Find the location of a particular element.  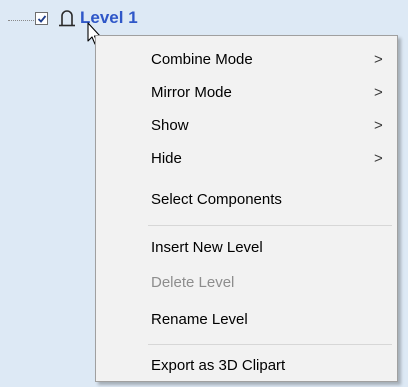

menu-item-label: Delete Level is located at coordinates (193, 282).